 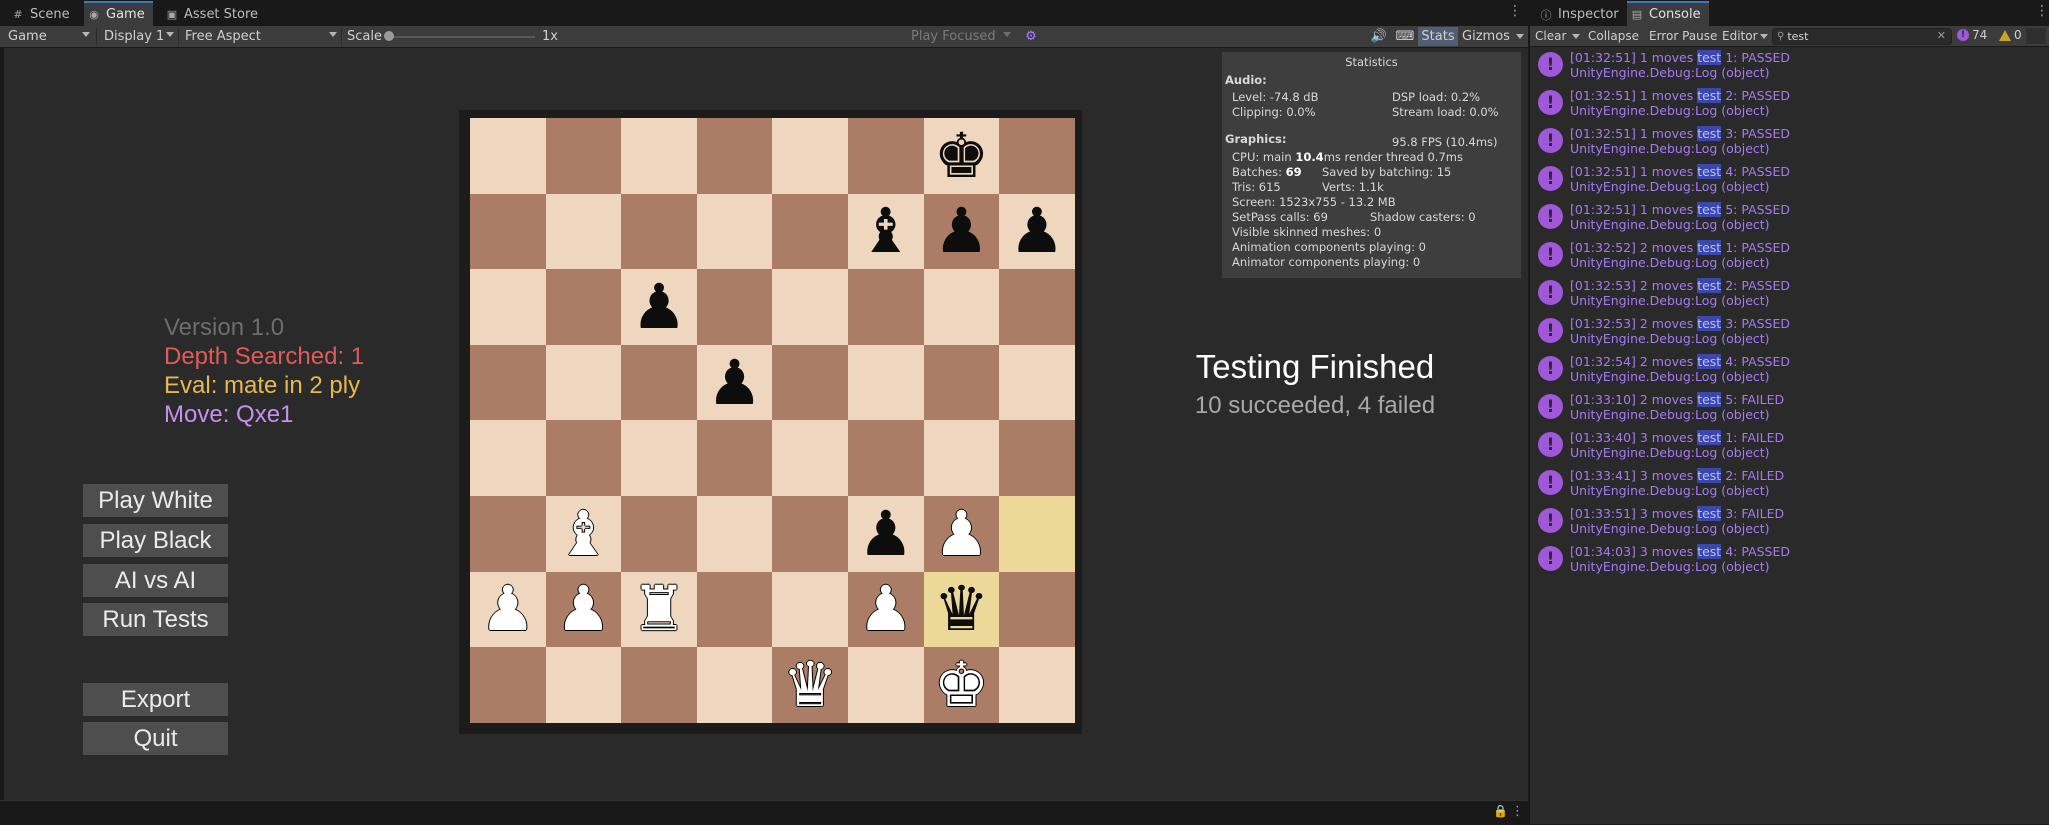 I want to click on white-bishop-icon: ♝, so click(x=584, y=533).